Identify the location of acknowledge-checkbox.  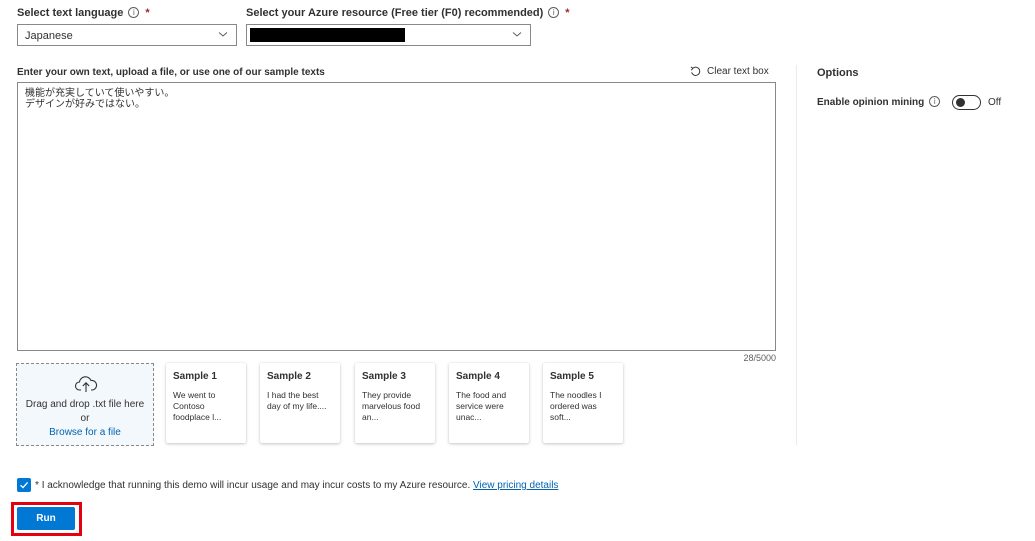
(24, 485).